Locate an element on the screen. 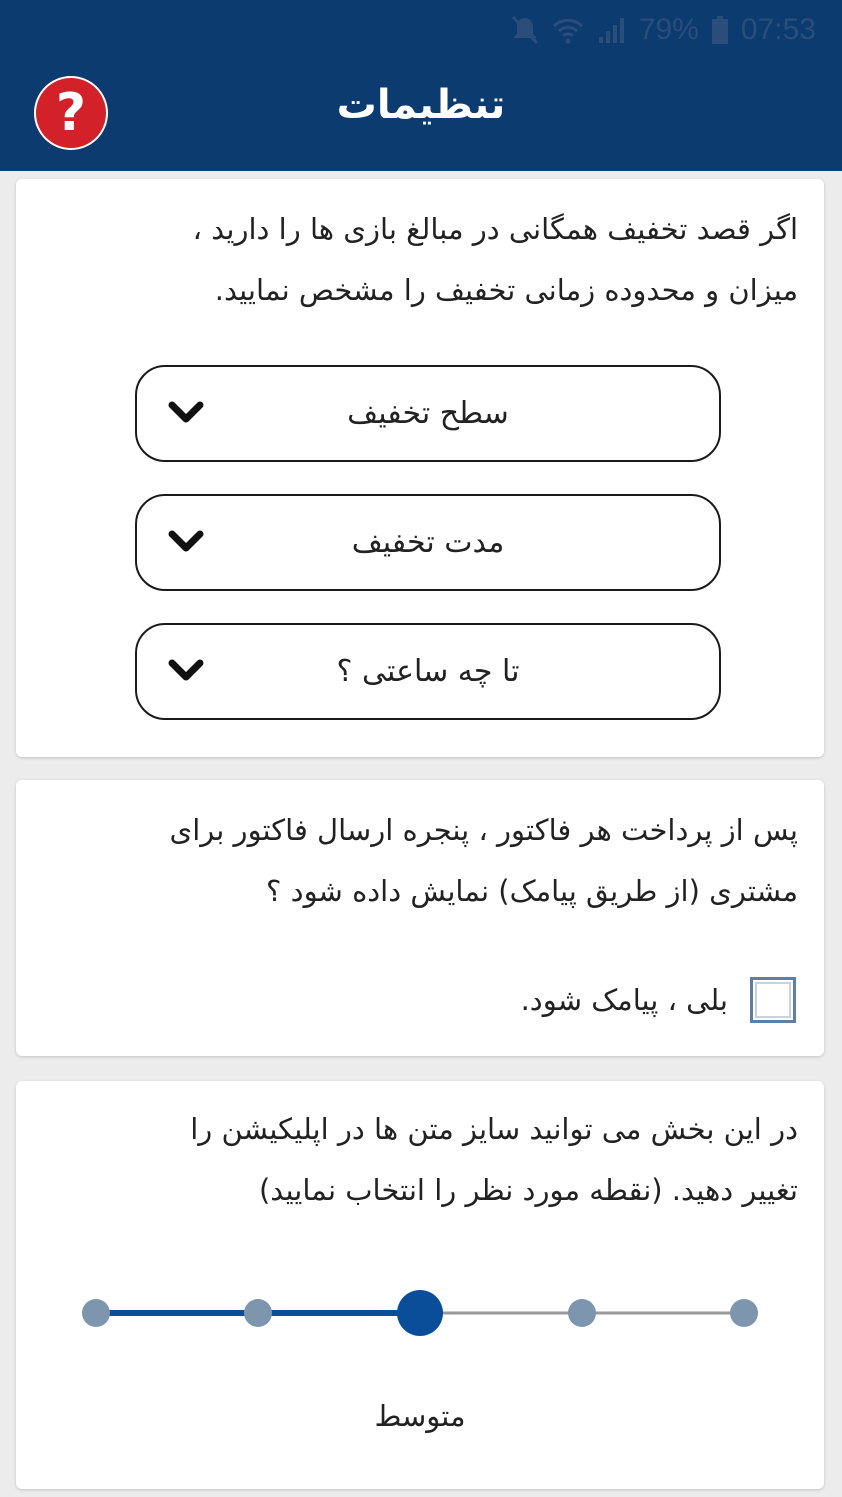 The height and width of the screenshot is (1497, 842). wifi-icon is located at coordinates (568, 30).